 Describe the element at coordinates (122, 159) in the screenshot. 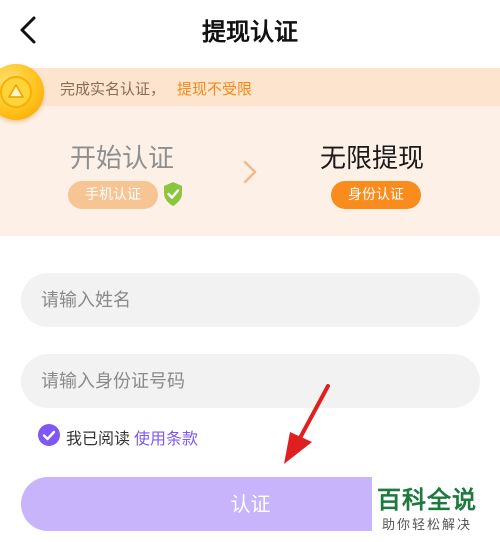

I see `step1-title: 开始认证` at that location.